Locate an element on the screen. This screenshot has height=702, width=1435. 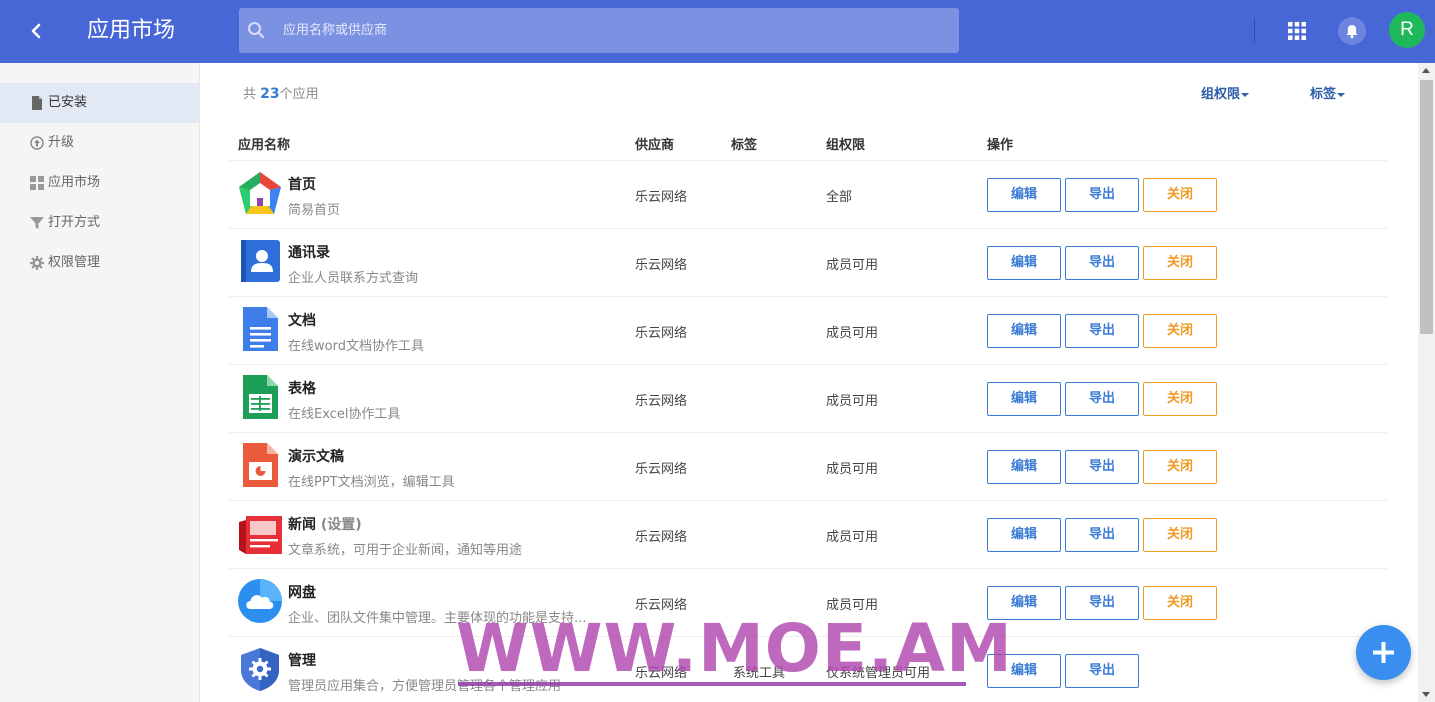
app-name: 首页 is located at coordinates (302, 184).